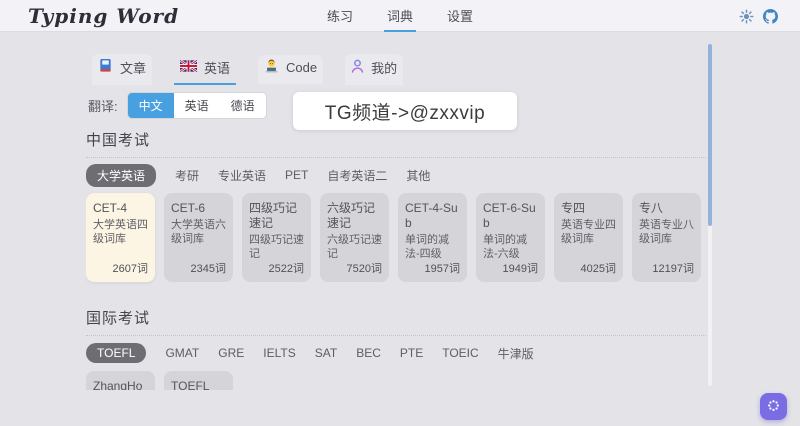  Describe the element at coordinates (384, 68) in the screenshot. I see `tab-label: 我的` at that location.